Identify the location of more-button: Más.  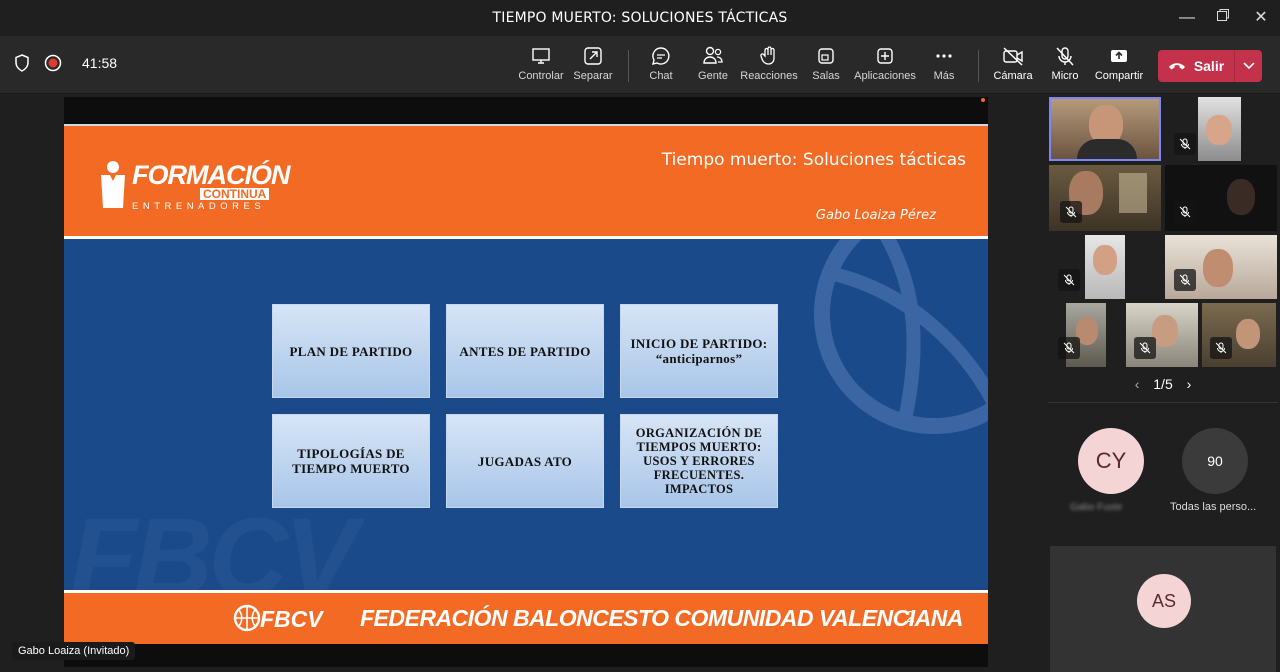
(944, 66).